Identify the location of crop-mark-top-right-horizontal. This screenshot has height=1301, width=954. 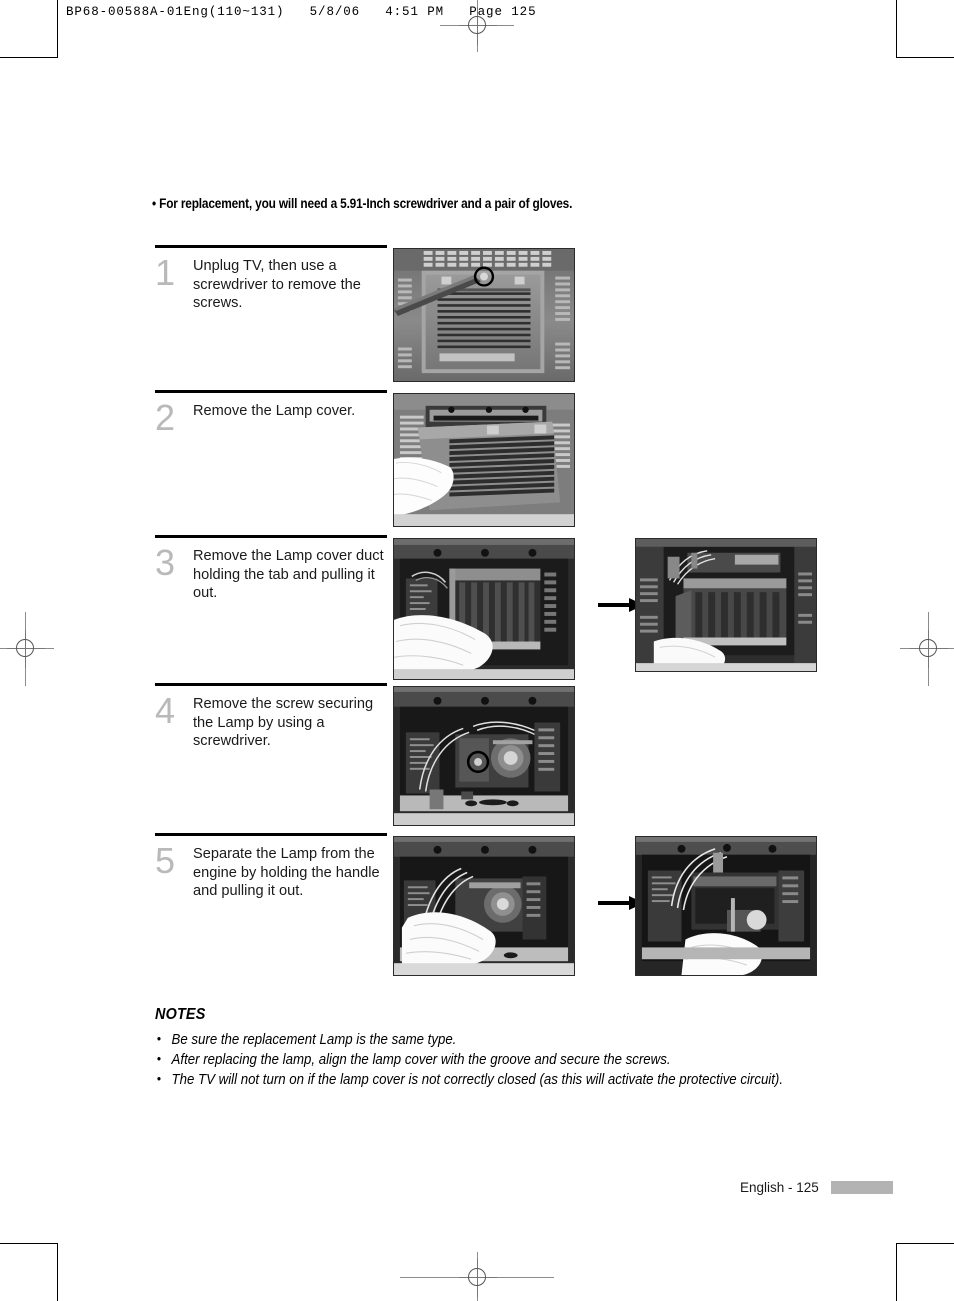
(925, 57).